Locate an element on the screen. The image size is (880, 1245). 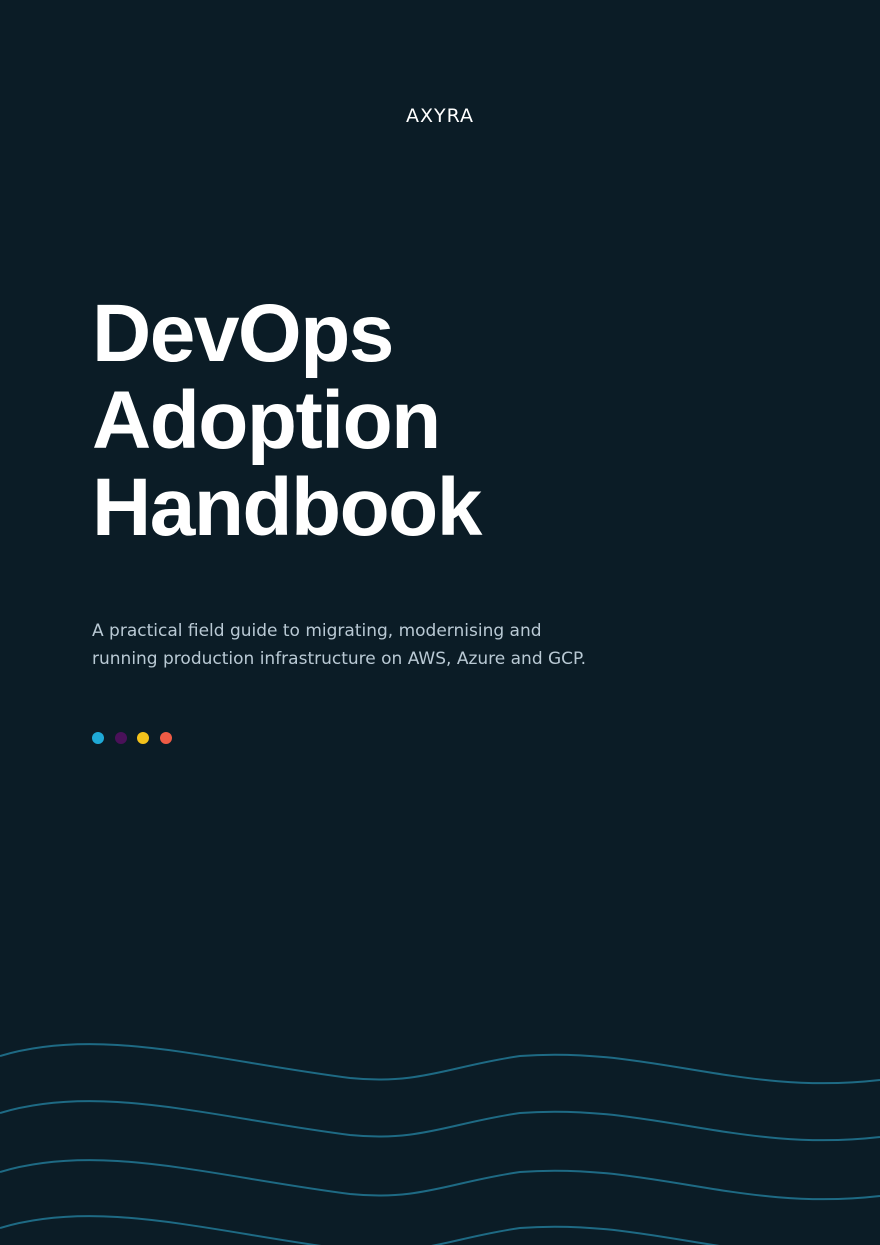
accent-dot-cyan is located at coordinates (98, 738).